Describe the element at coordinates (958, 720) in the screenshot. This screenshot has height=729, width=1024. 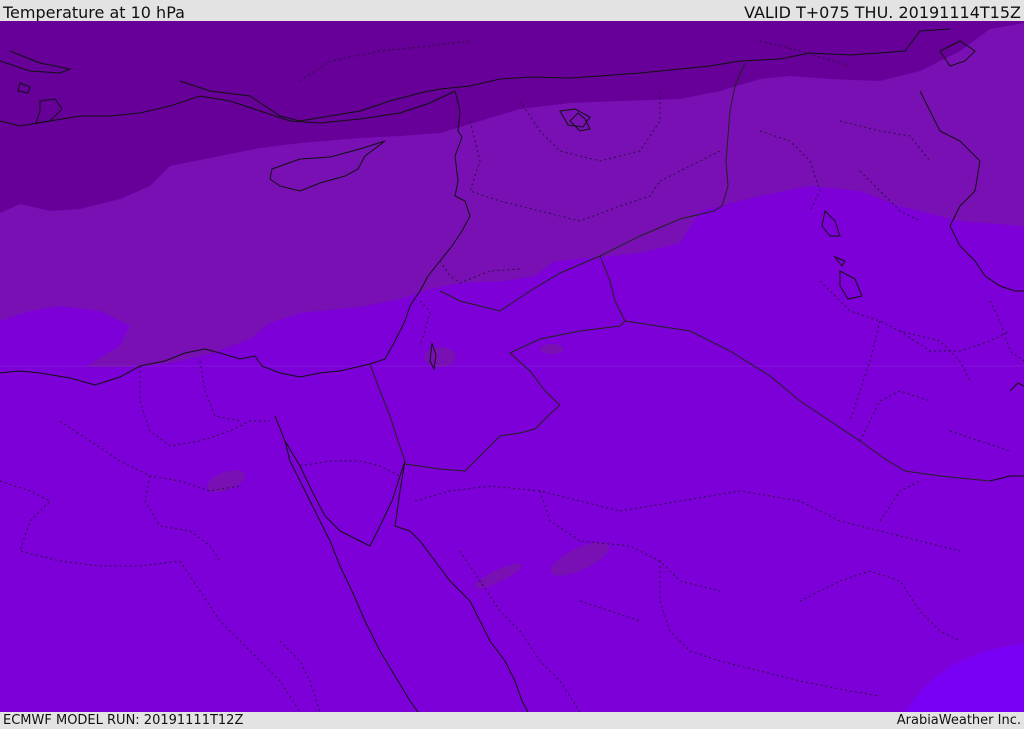
I see `credit-label: ArabiaWeather Inc.` at that location.